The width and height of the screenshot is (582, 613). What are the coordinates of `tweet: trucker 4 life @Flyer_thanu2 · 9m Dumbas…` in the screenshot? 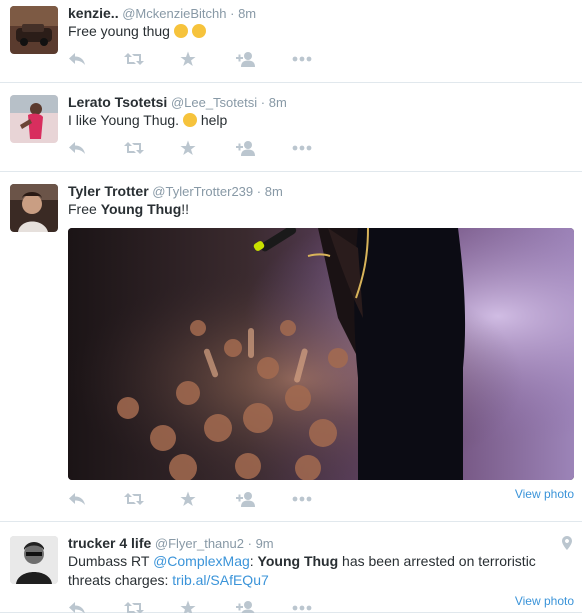 It's located at (291, 567).